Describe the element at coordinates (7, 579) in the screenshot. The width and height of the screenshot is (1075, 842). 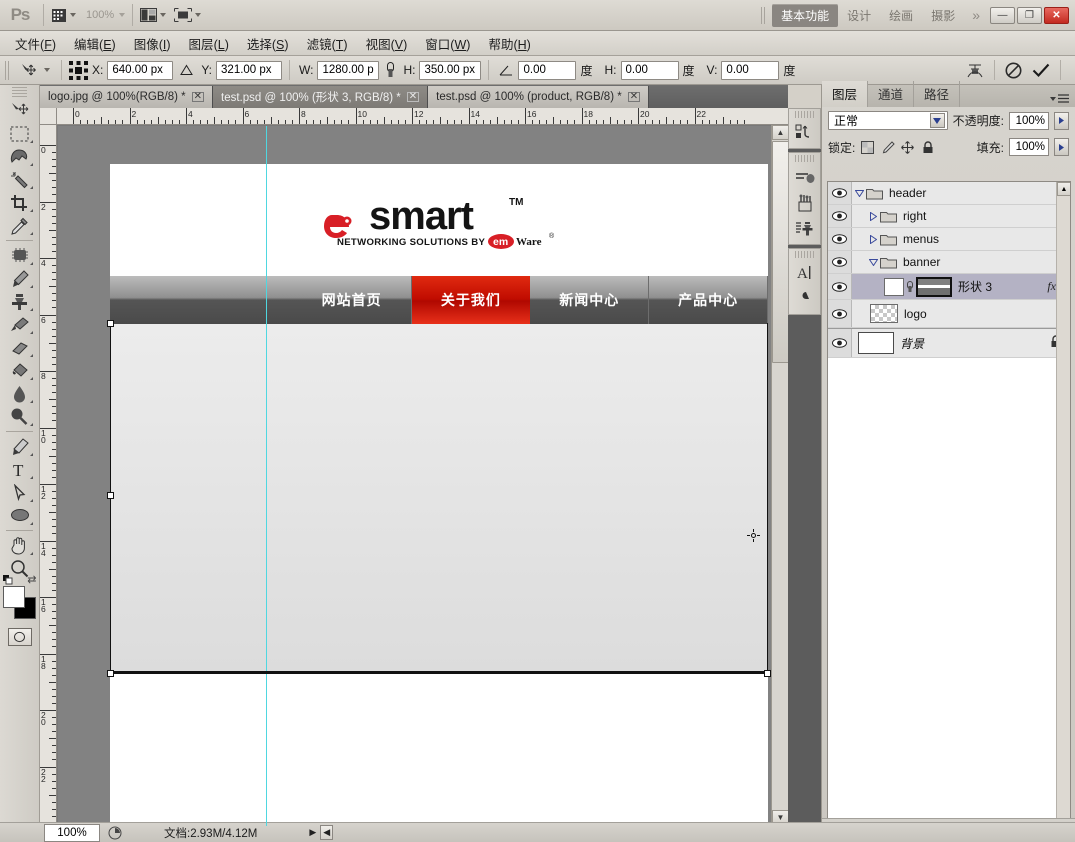
I see `default-colors-icon` at that location.